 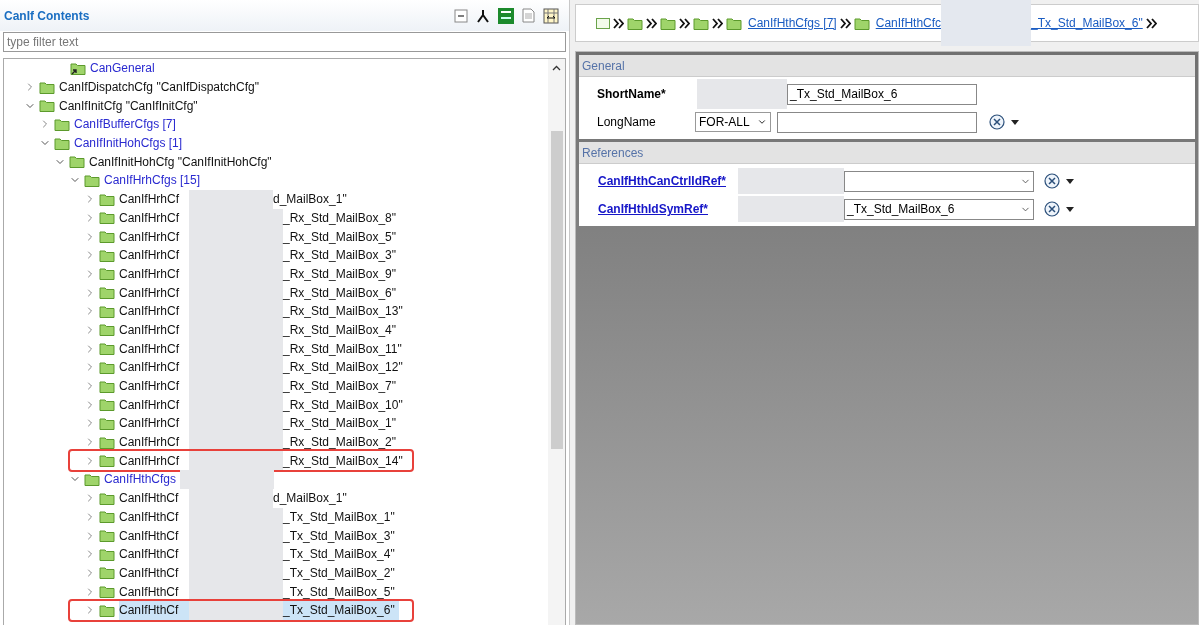 What do you see at coordinates (603, 23) in the screenshot?
I see `blank-box-icon` at bounding box center [603, 23].